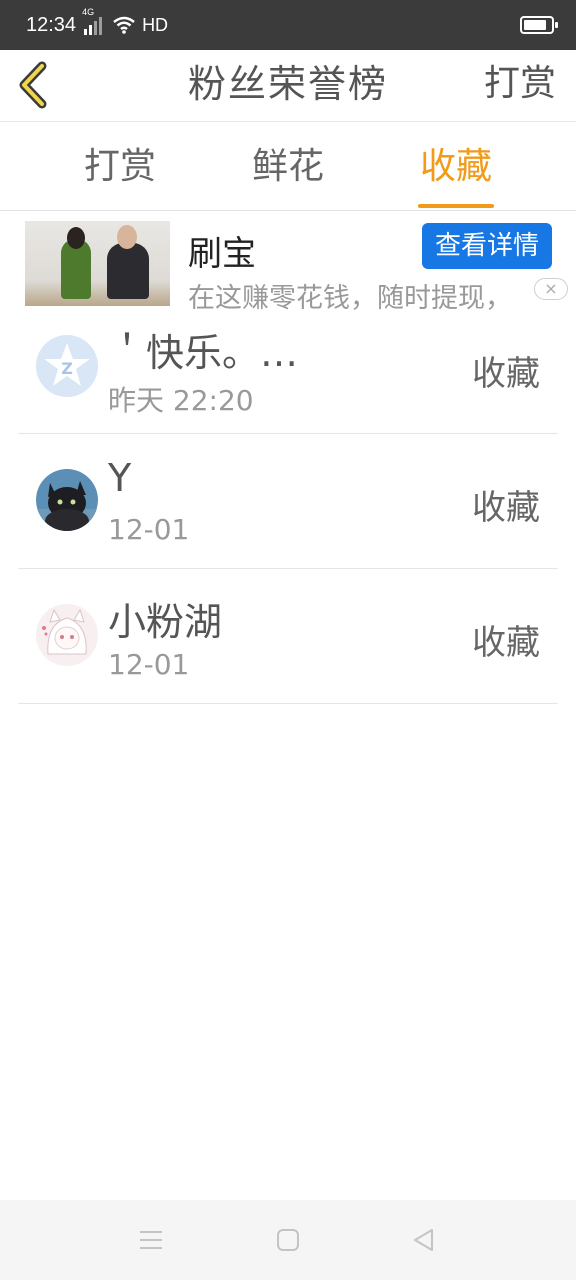 This screenshot has width=576, height=1280. I want to click on status-bar: 12:34 4G HD, so click(288, 25).